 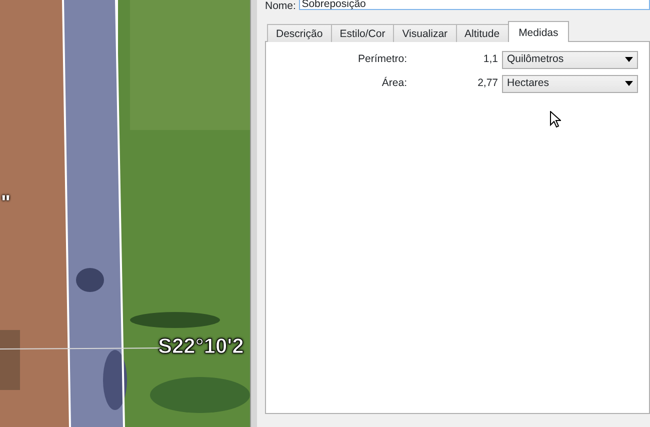 I want to click on map-label: ", so click(x=5, y=203).